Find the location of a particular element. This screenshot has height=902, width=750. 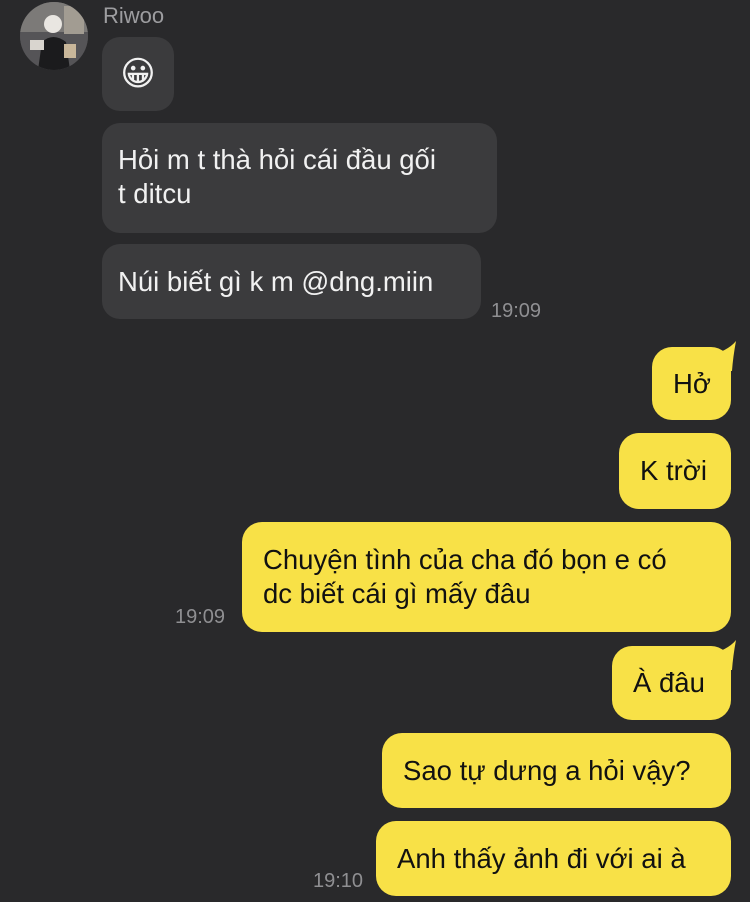

grinning-face-emoji: 😀 is located at coordinates (138, 74).